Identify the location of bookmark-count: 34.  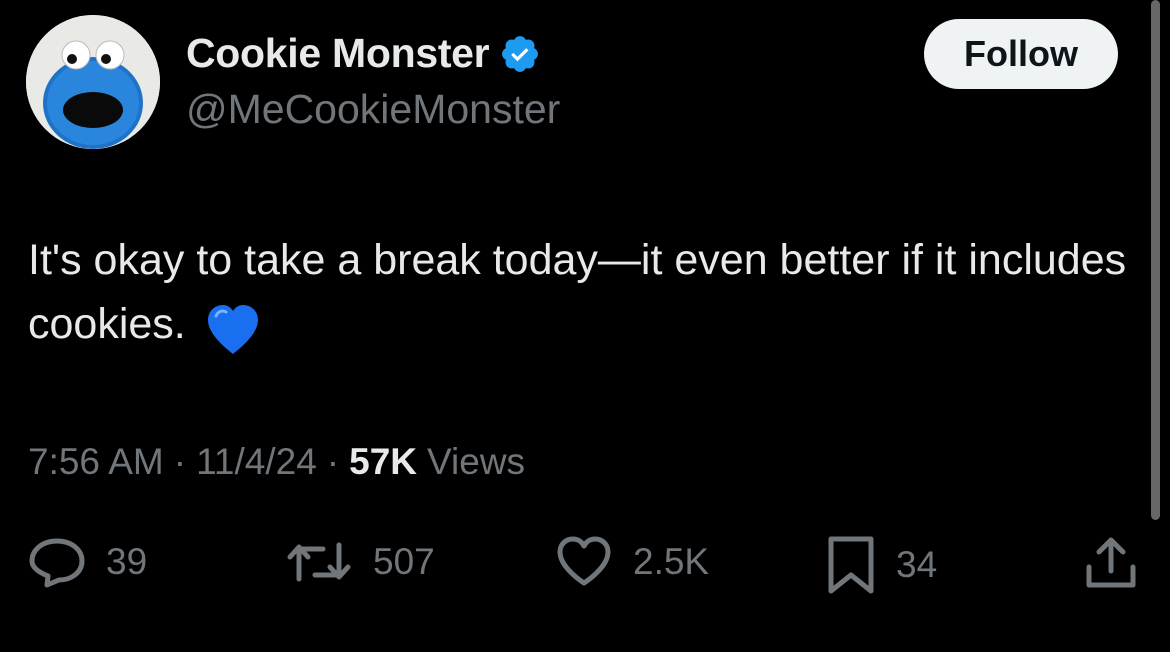
(917, 564).